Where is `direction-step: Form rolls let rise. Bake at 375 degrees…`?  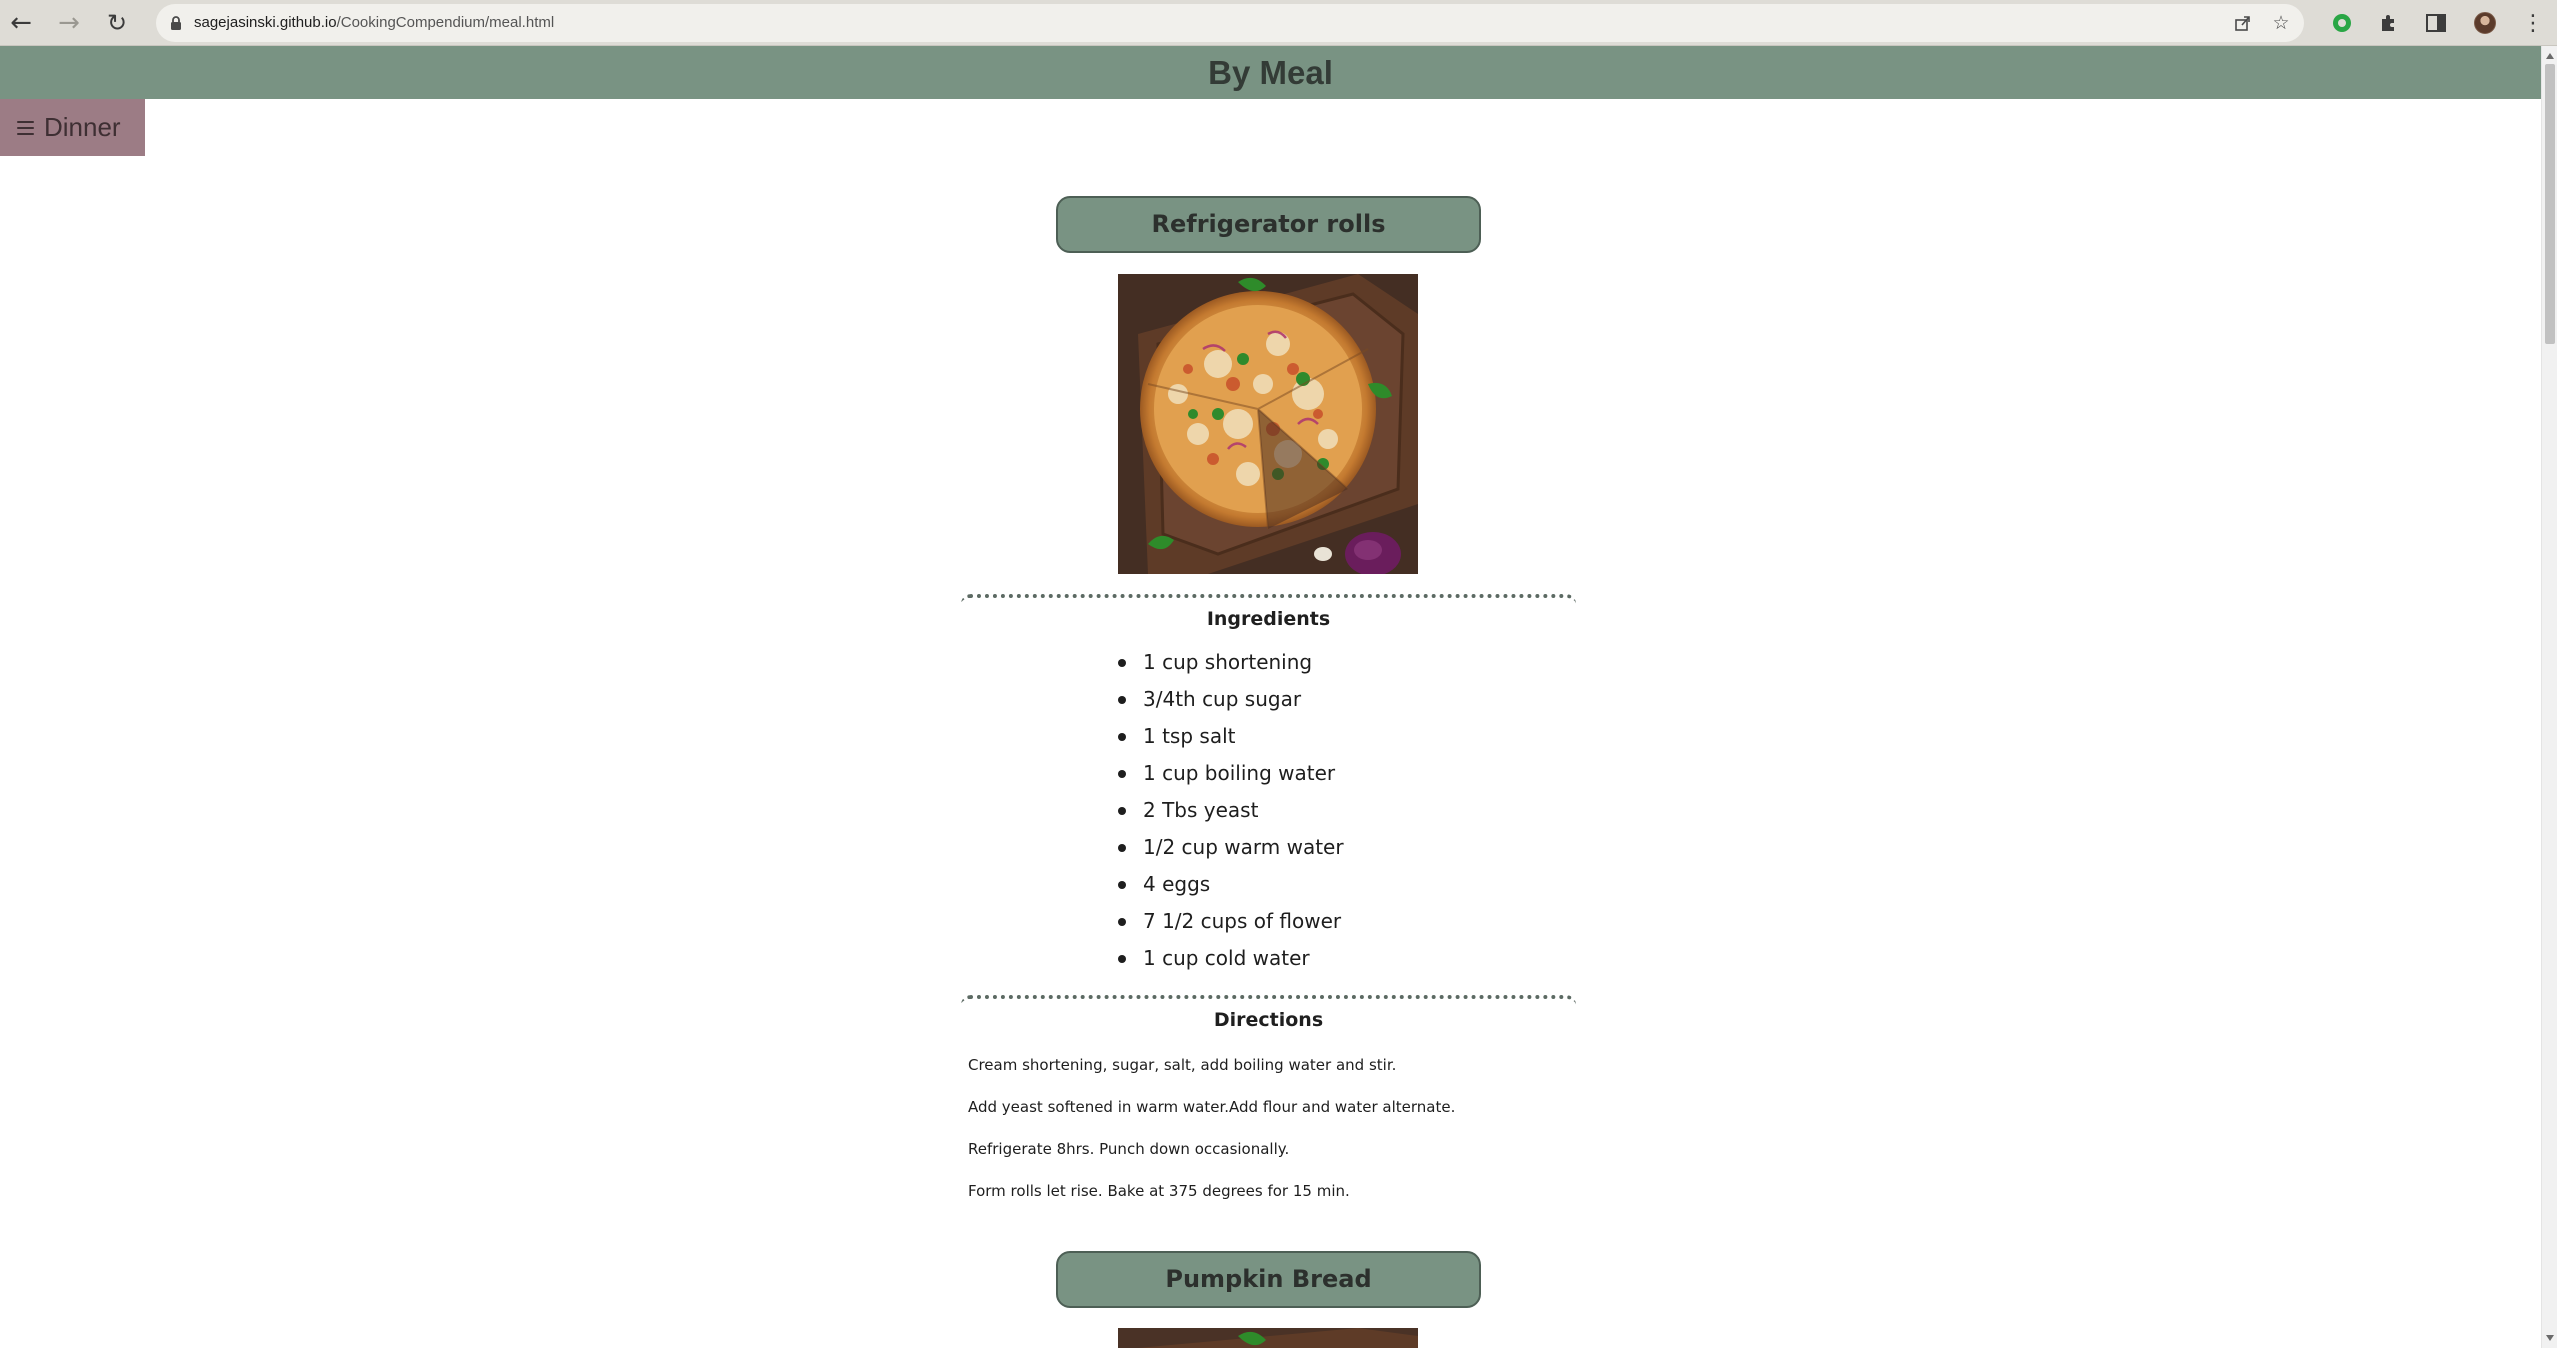
direction-step: Form rolls let rise. Bake at 375 degrees… is located at coordinates (1159, 1191).